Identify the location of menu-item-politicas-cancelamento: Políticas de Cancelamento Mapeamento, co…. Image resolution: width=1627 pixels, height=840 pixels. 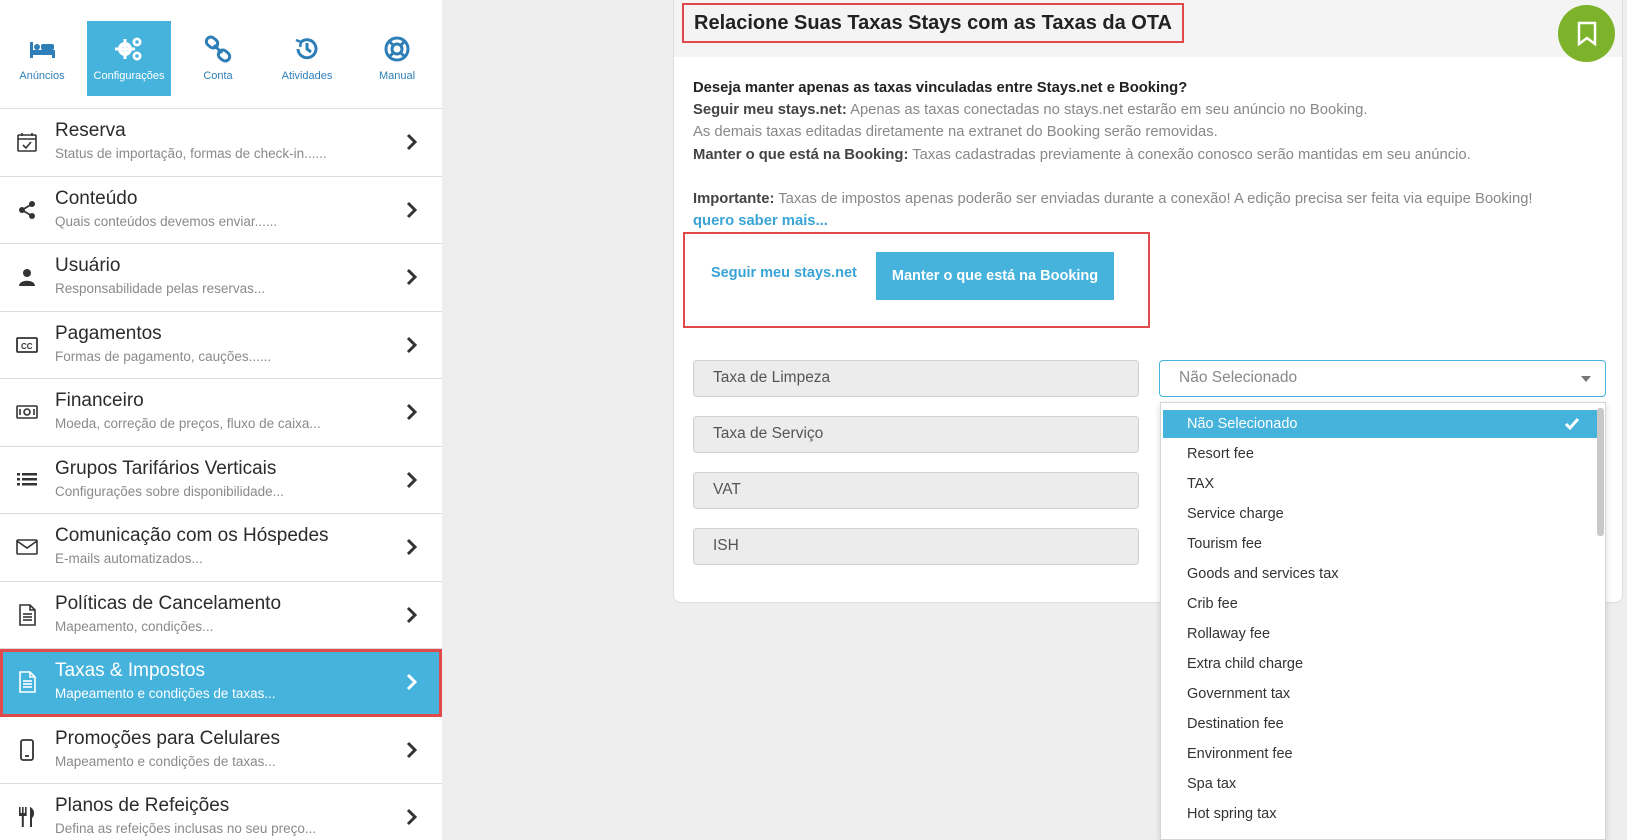
(221, 615).